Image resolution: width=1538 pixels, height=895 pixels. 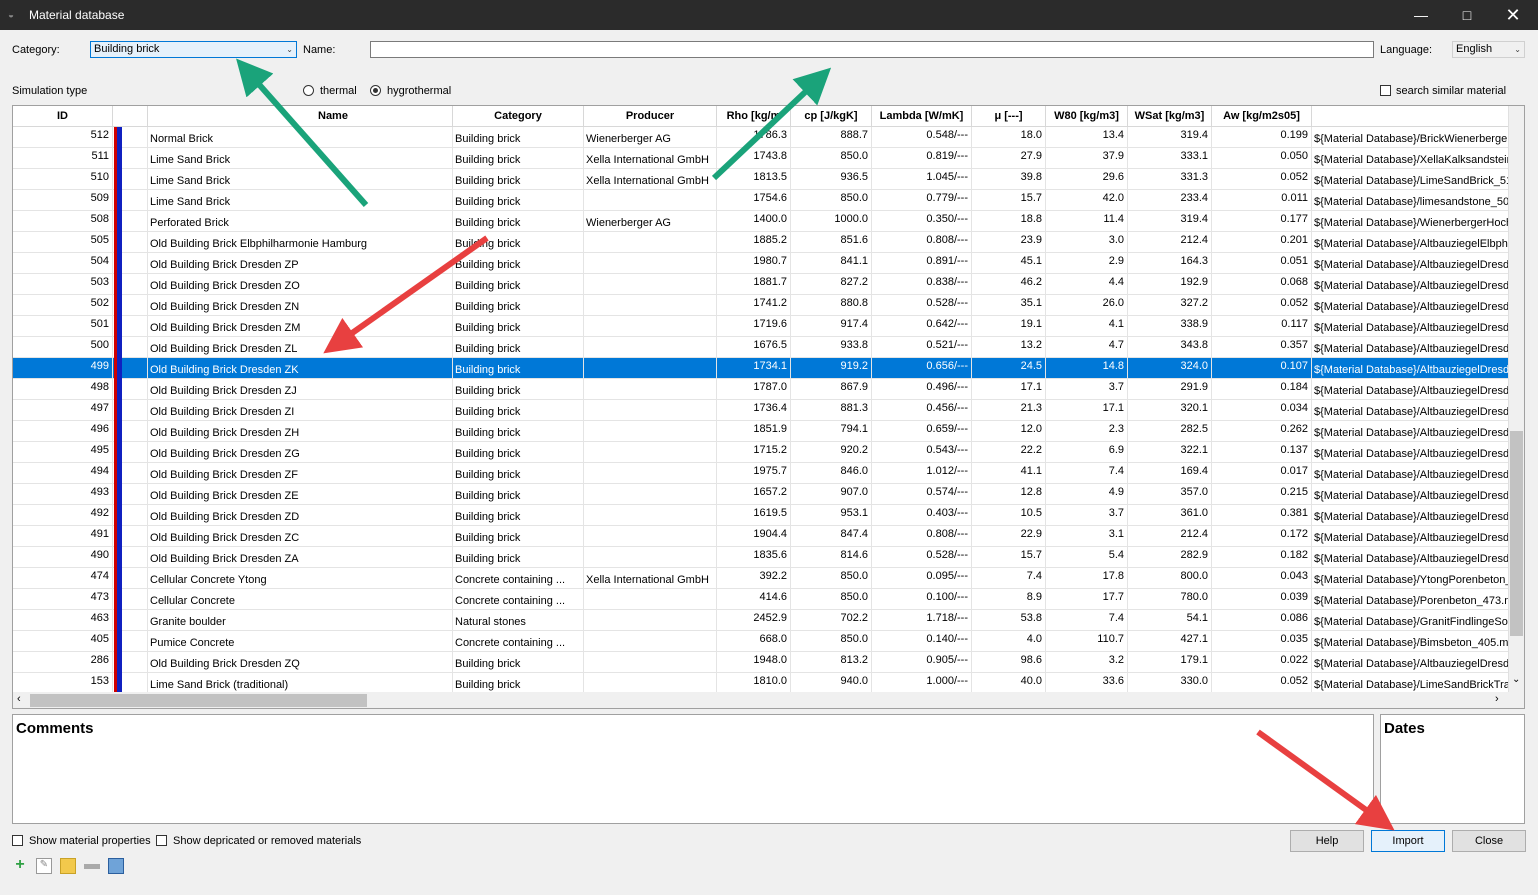 What do you see at coordinates (1497, 699) in the screenshot?
I see `scroll-right-icon: ›` at bounding box center [1497, 699].